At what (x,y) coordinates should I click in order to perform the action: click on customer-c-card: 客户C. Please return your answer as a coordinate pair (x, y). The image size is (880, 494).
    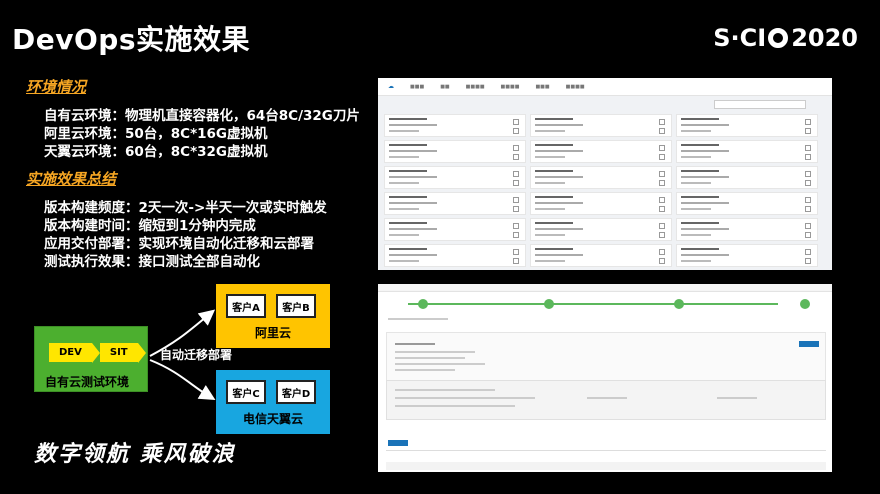
    Looking at the image, I should click on (246, 392).